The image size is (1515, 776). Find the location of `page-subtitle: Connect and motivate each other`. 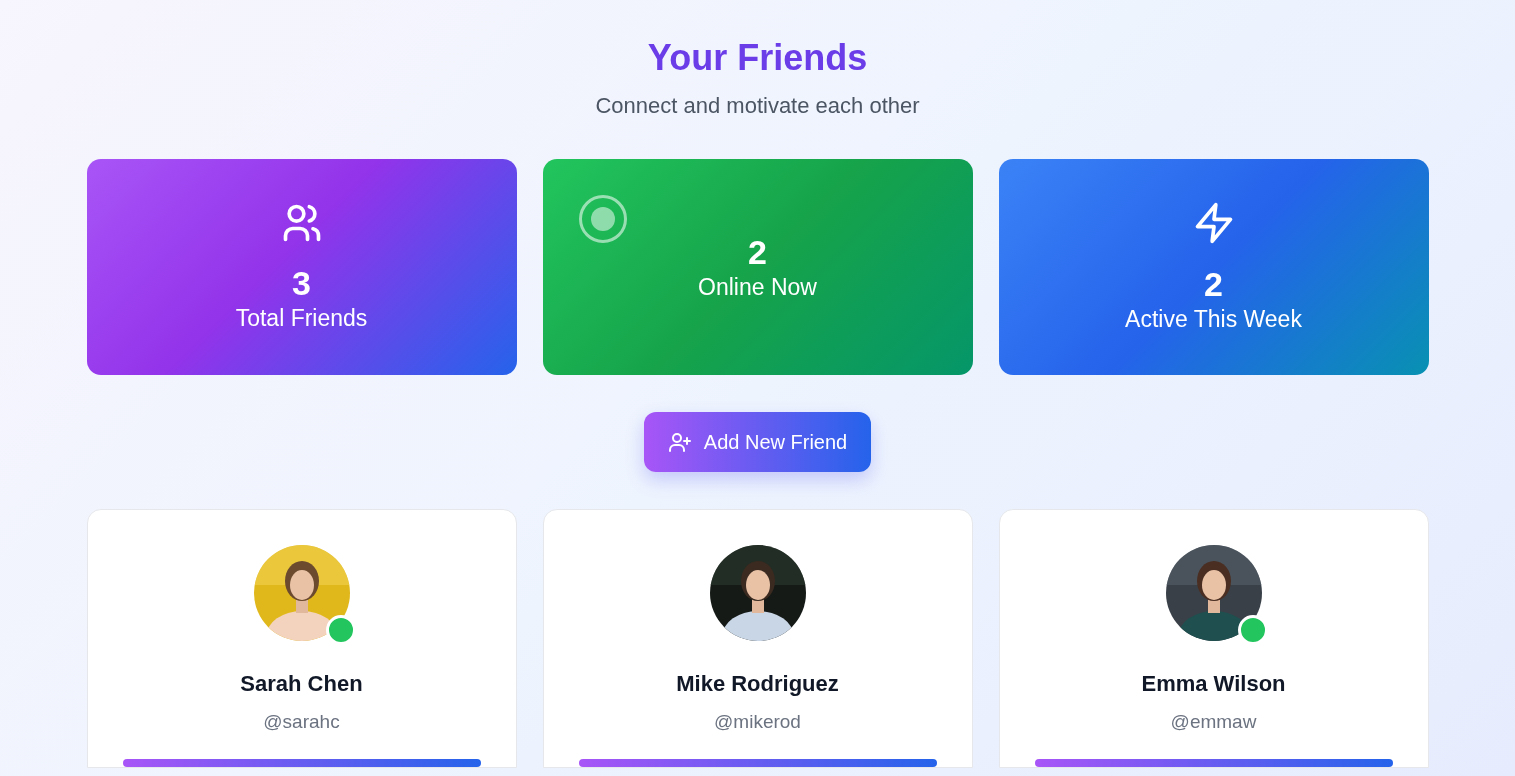

page-subtitle: Connect and motivate each other is located at coordinates (757, 106).